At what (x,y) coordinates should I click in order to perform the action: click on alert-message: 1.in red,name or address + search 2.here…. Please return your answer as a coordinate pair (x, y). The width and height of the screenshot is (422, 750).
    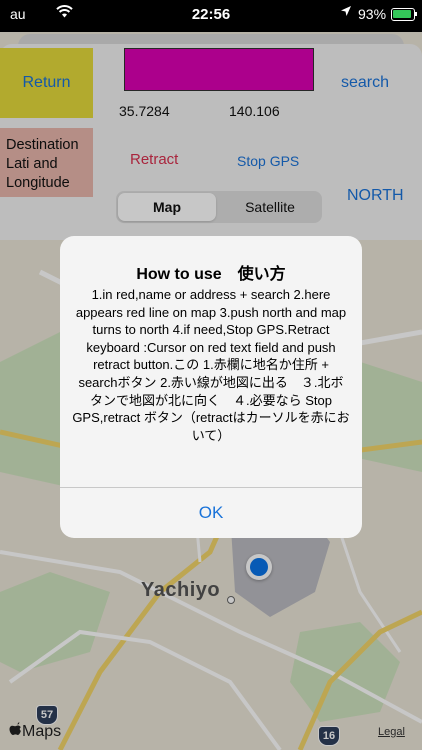
    Looking at the image, I should click on (211, 365).